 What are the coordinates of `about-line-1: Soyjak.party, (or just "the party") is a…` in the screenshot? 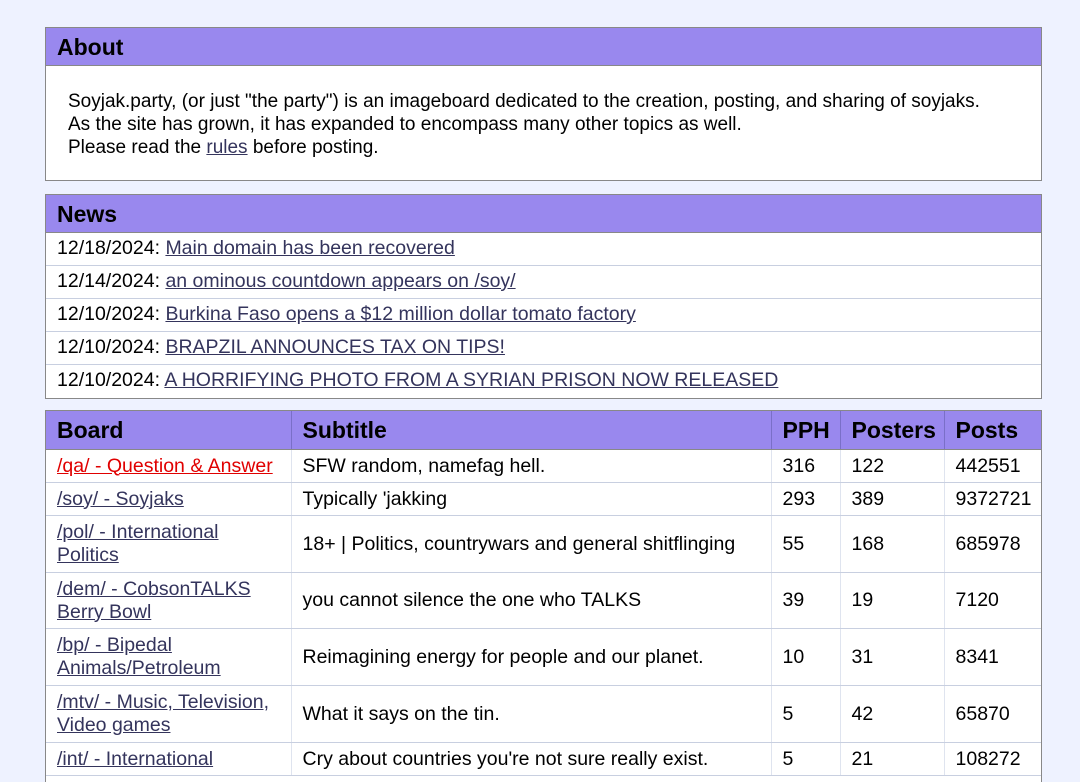 It's located at (524, 101).